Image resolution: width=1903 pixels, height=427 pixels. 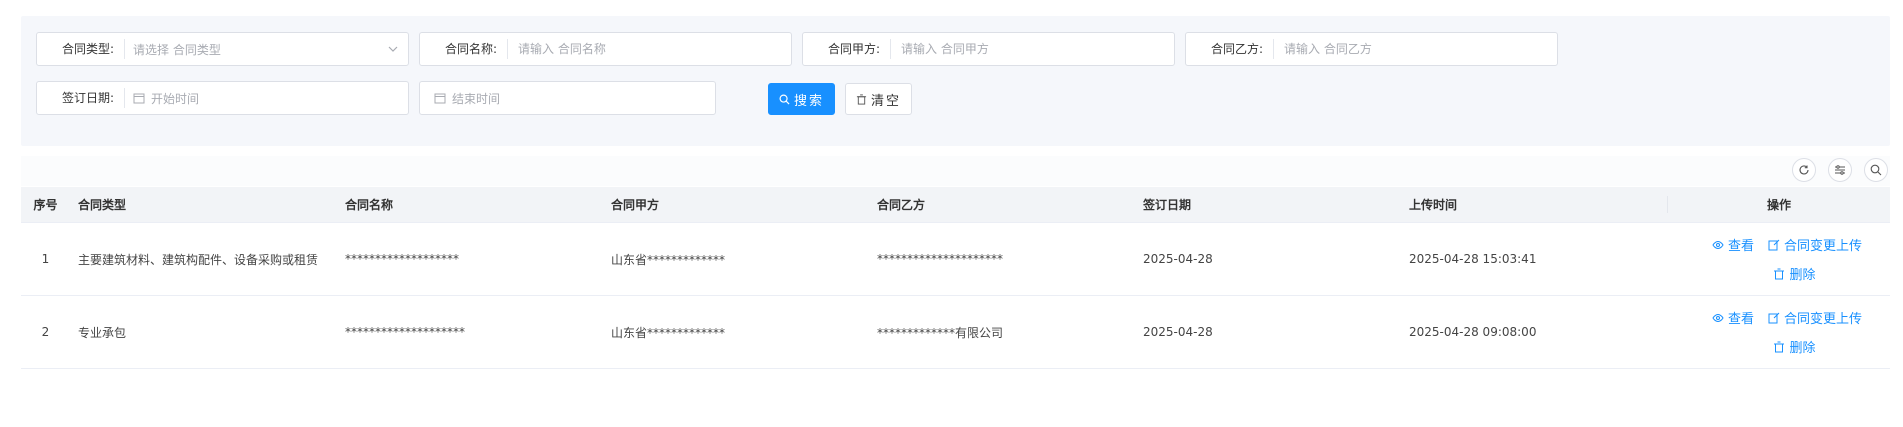 I want to click on end-date-picker: 结束时间, so click(x=567, y=98).